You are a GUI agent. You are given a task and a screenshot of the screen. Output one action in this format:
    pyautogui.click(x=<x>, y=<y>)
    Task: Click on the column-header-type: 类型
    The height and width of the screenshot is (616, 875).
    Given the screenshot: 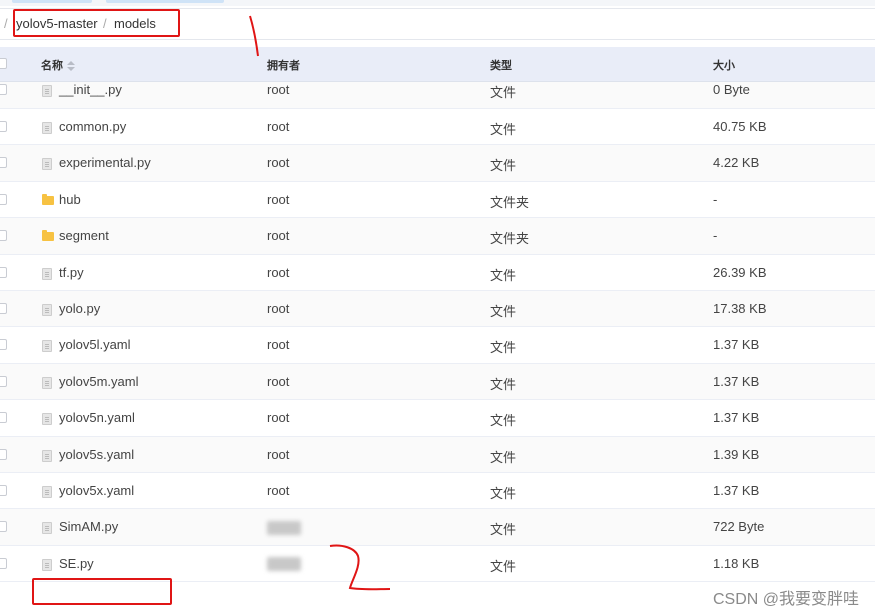 What is the action you would take?
    pyautogui.click(x=501, y=65)
    